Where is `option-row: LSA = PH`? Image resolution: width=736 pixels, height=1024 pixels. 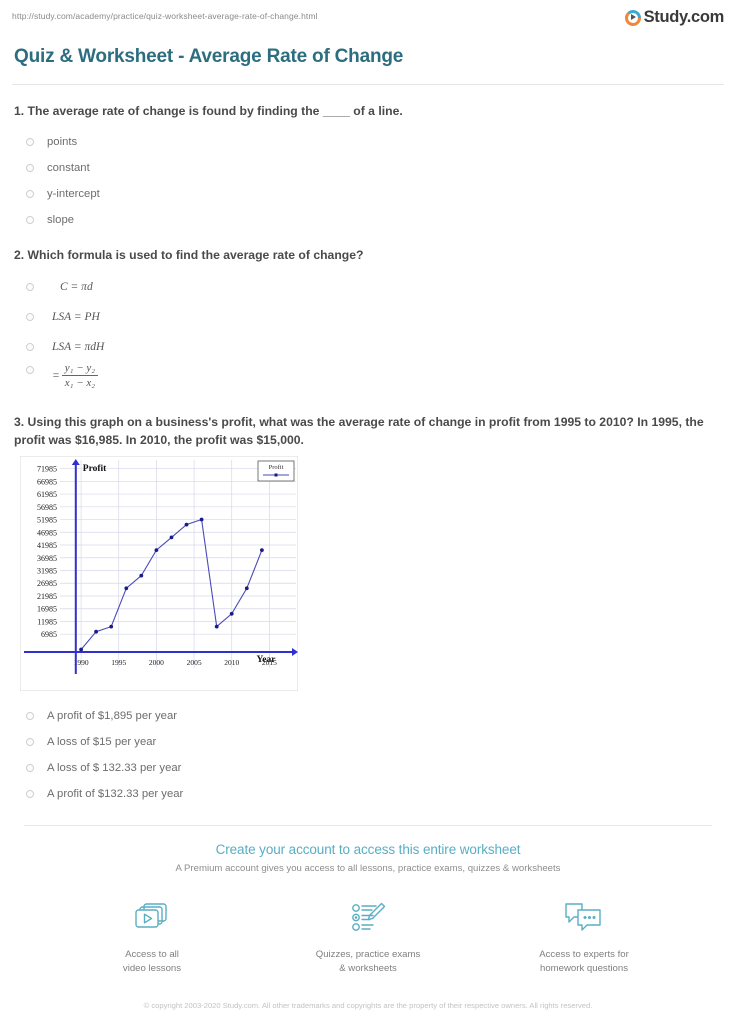 option-row: LSA = PH is located at coordinates (368, 317).